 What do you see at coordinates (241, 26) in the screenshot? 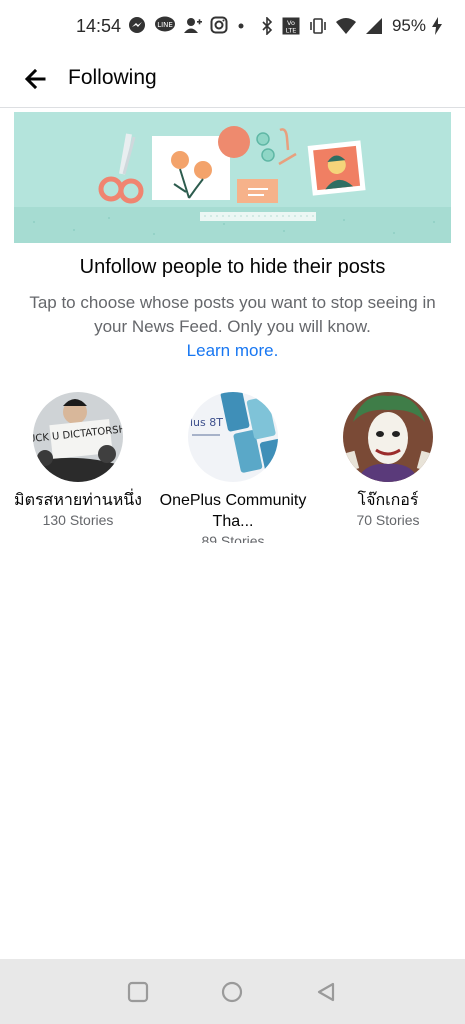
I see `dot-icon` at bounding box center [241, 26].